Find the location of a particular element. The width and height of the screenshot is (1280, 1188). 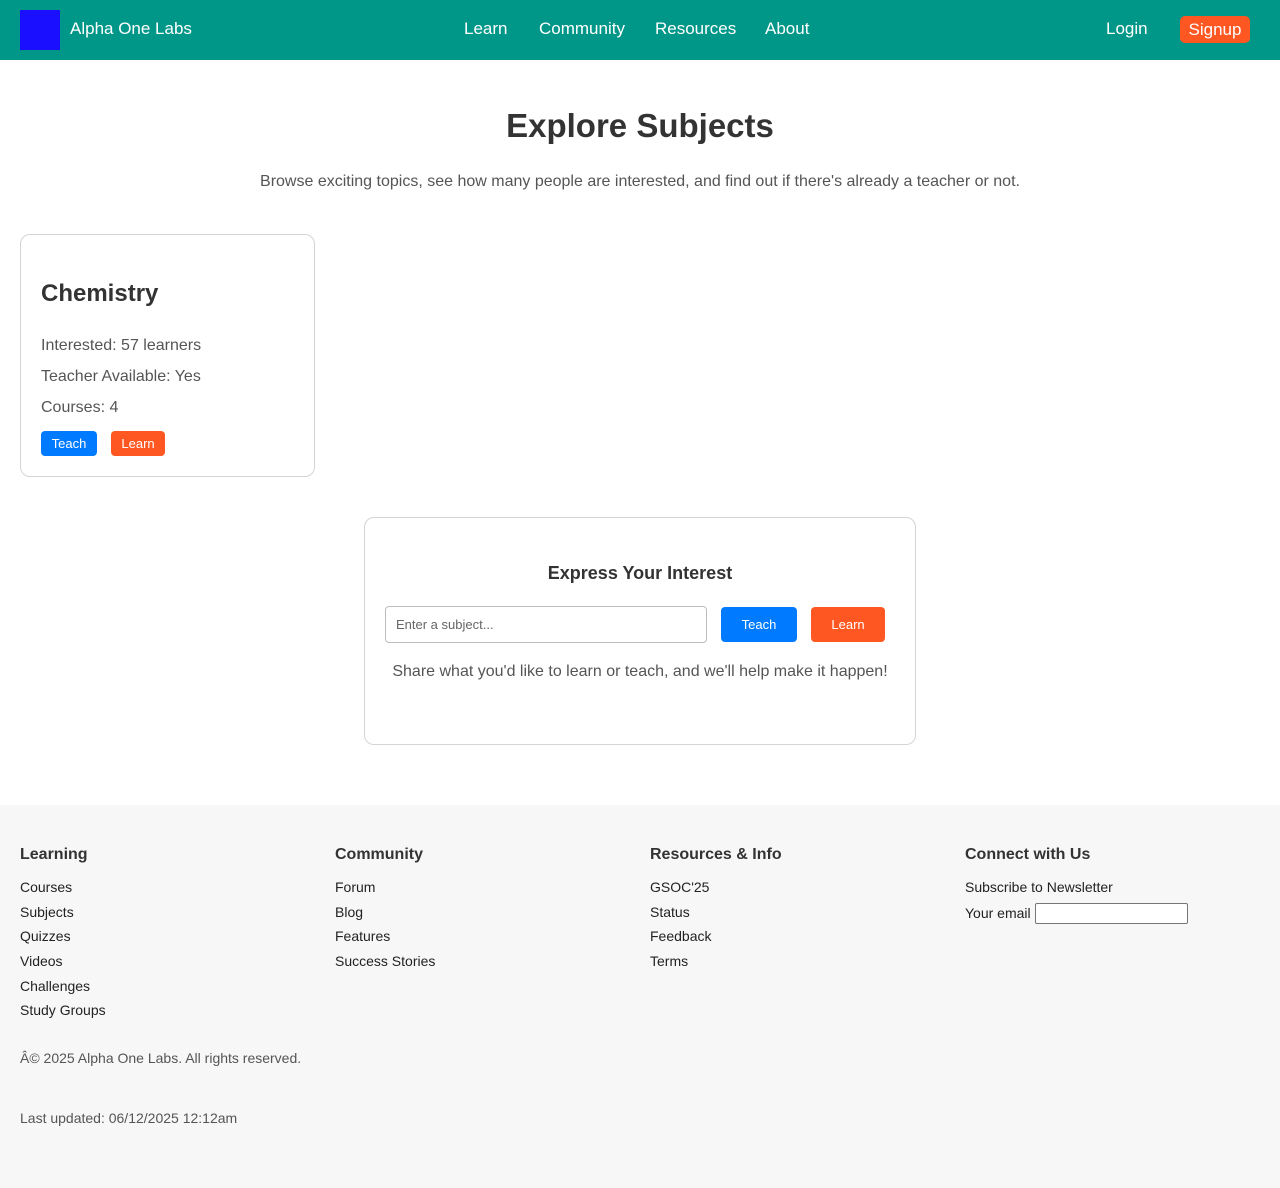

footer-link-quizzes: Quizzes is located at coordinates (63, 936).